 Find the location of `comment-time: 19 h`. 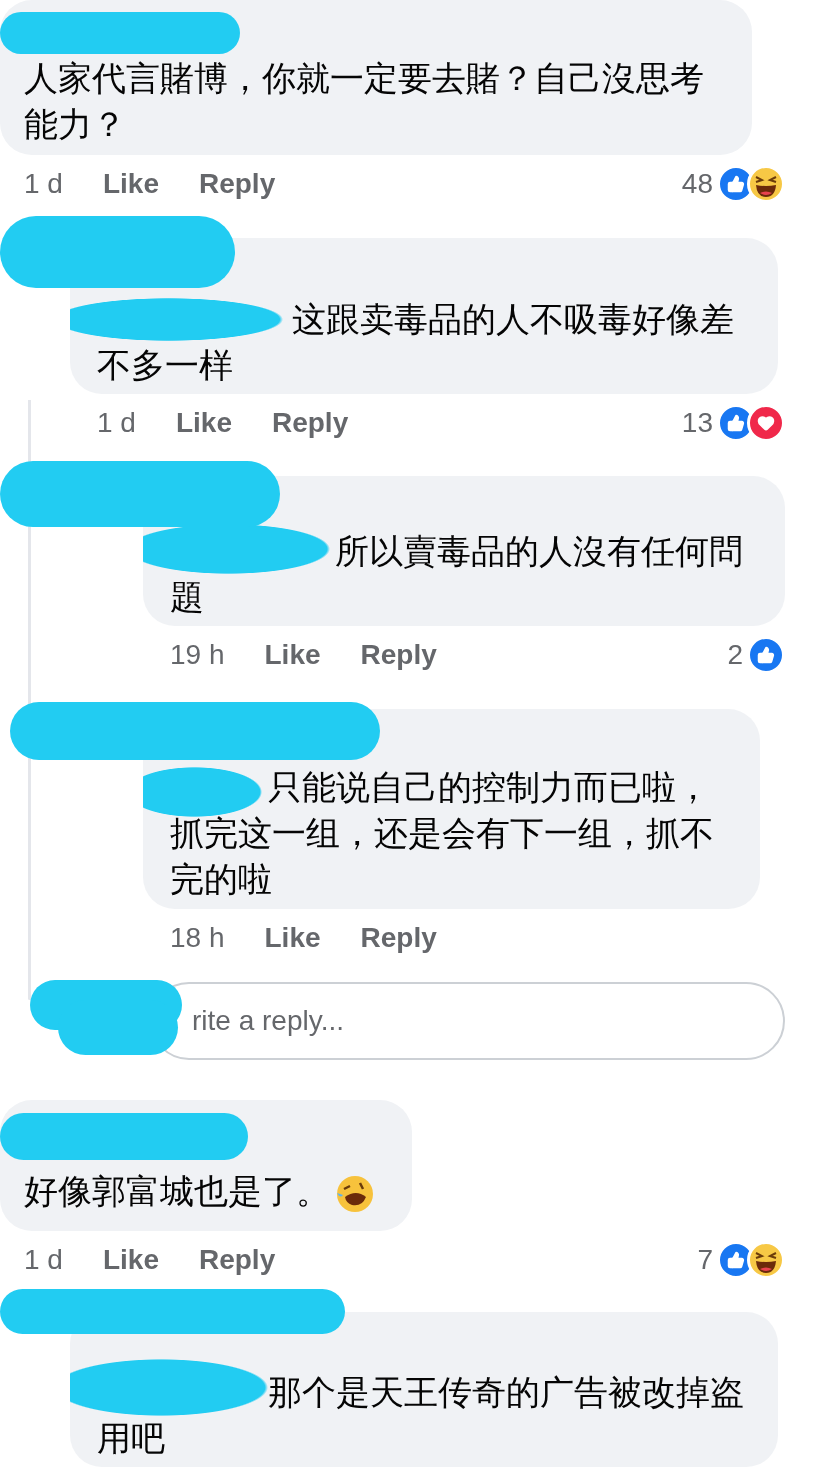

comment-time: 19 h is located at coordinates (197, 655).